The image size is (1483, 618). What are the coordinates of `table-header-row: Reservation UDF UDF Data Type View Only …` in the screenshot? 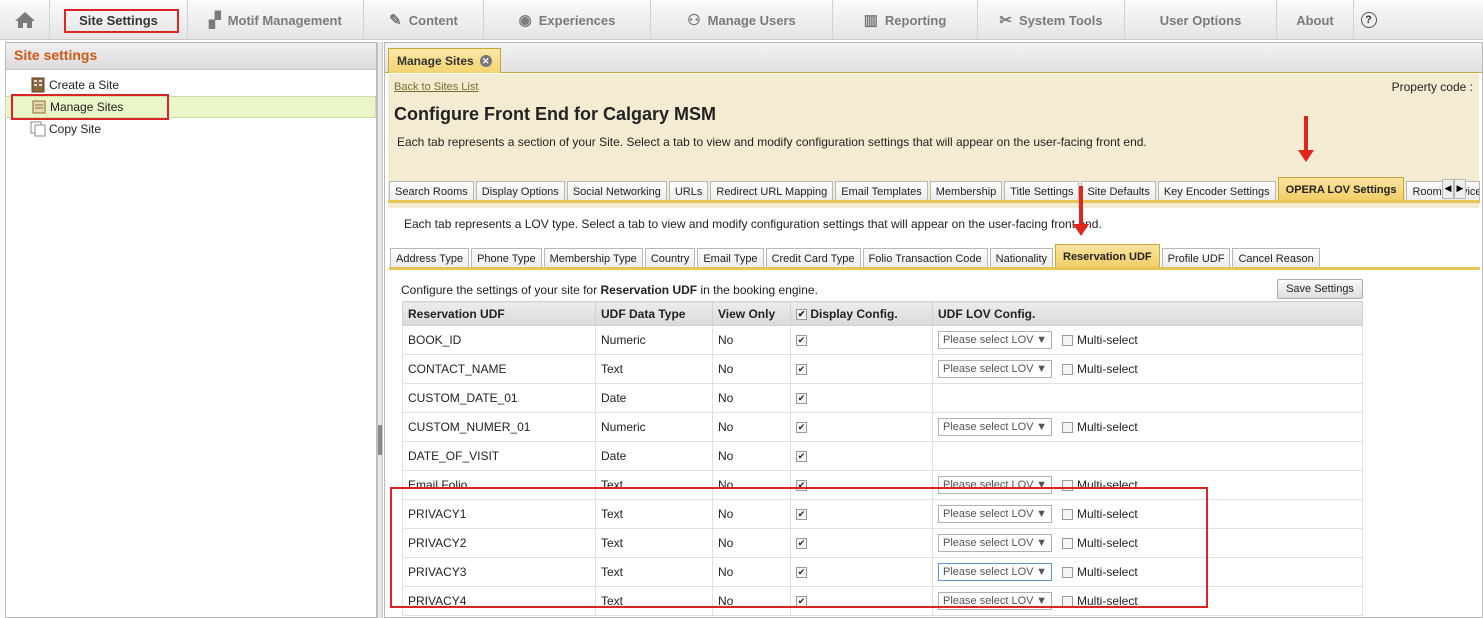 It's located at (882, 313).